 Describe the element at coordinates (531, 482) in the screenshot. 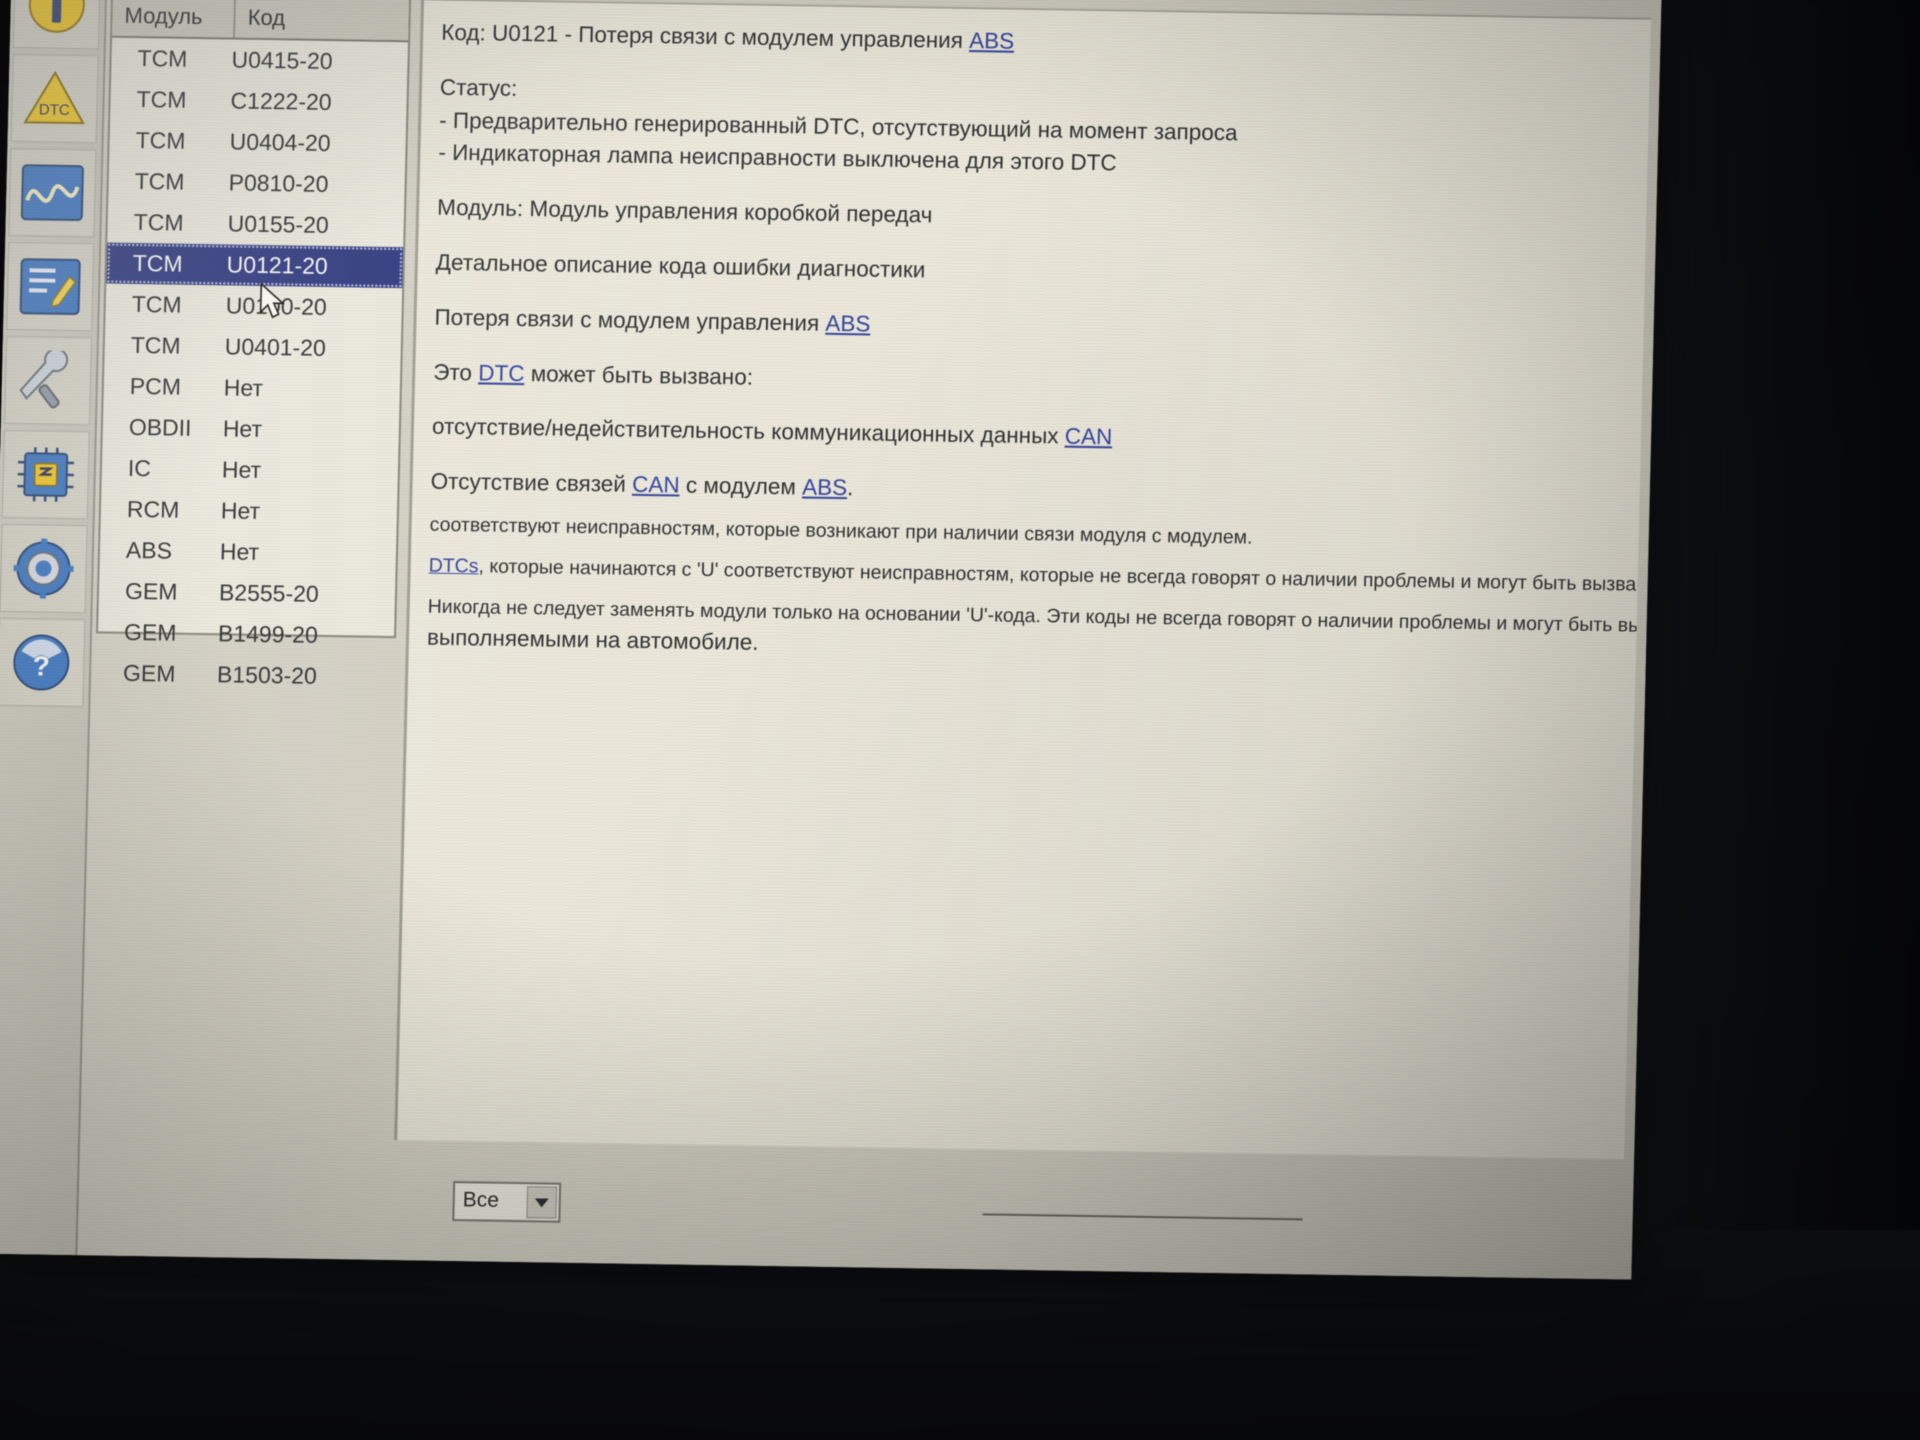

I see `cause-item-2-prefix: Отсутствие связей` at that location.